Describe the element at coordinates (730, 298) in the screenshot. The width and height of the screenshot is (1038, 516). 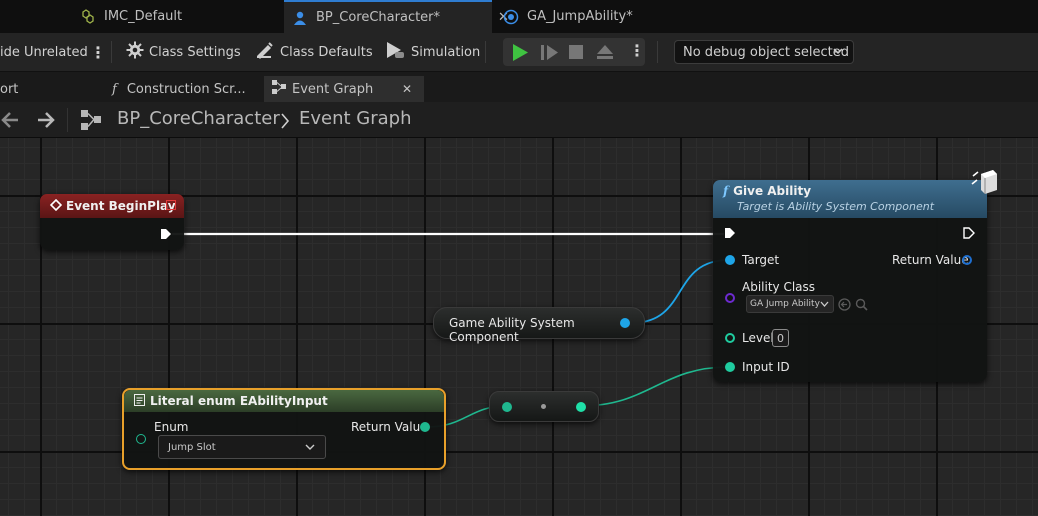
I see `ability-class-pin` at that location.